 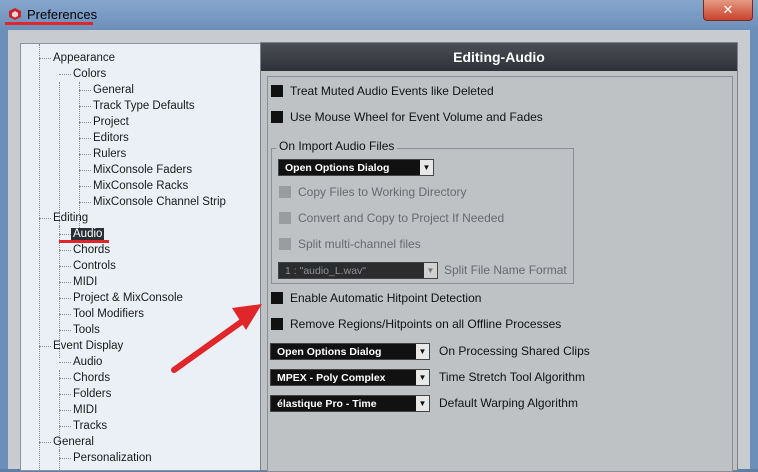 I want to click on processing-shared-label: On Processing Shared Clips, so click(x=514, y=351).